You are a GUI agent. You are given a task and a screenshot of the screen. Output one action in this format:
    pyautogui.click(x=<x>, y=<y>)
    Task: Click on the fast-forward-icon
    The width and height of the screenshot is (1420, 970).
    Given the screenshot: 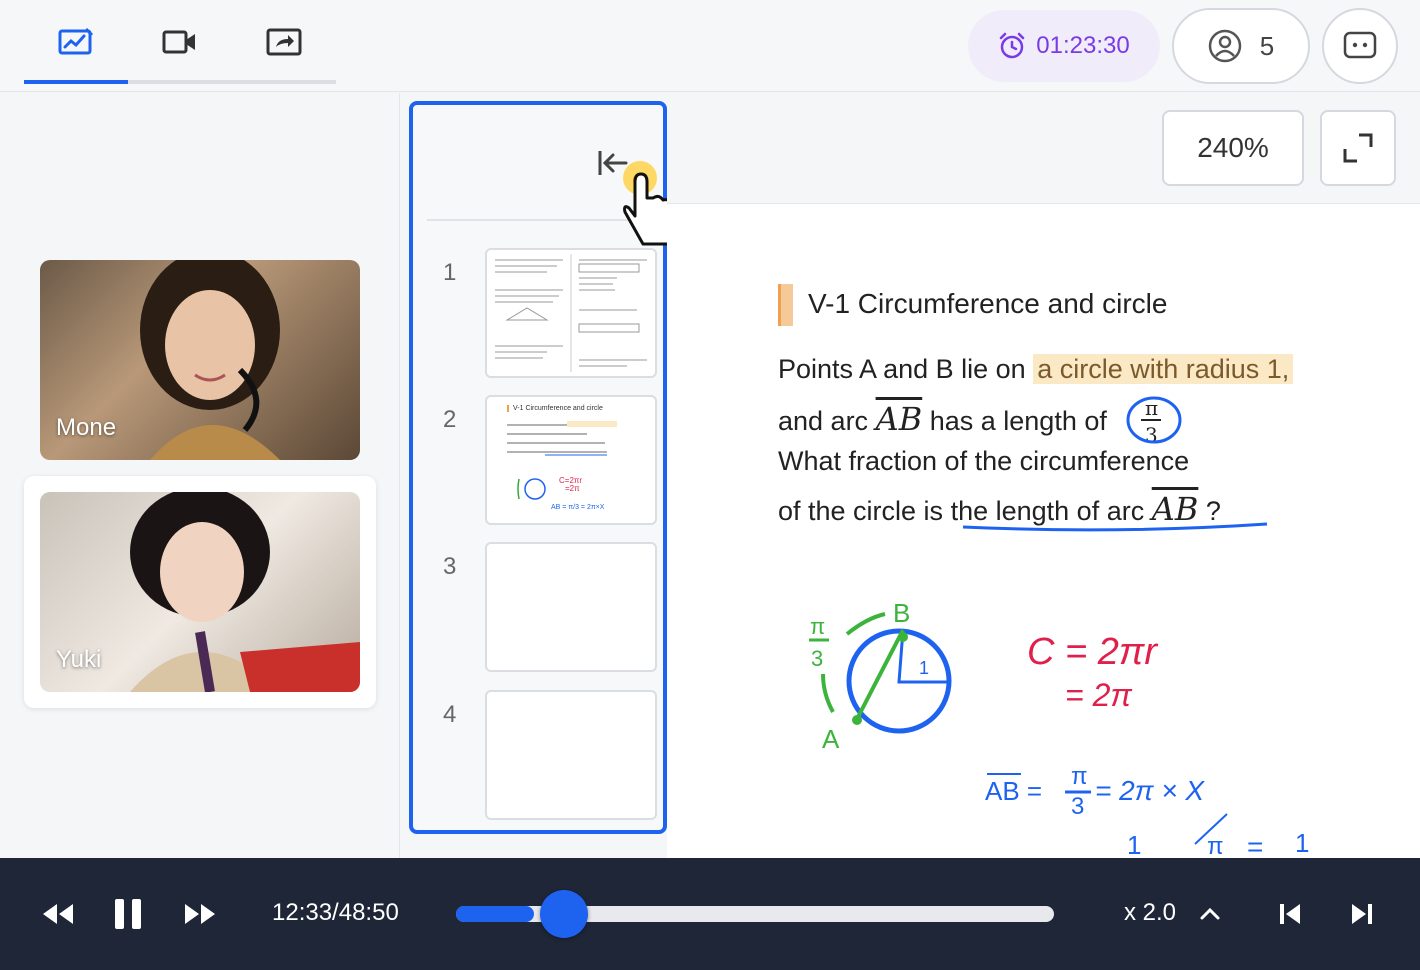 What is the action you would take?
    pyautogui.click(x=200, y=914)
    